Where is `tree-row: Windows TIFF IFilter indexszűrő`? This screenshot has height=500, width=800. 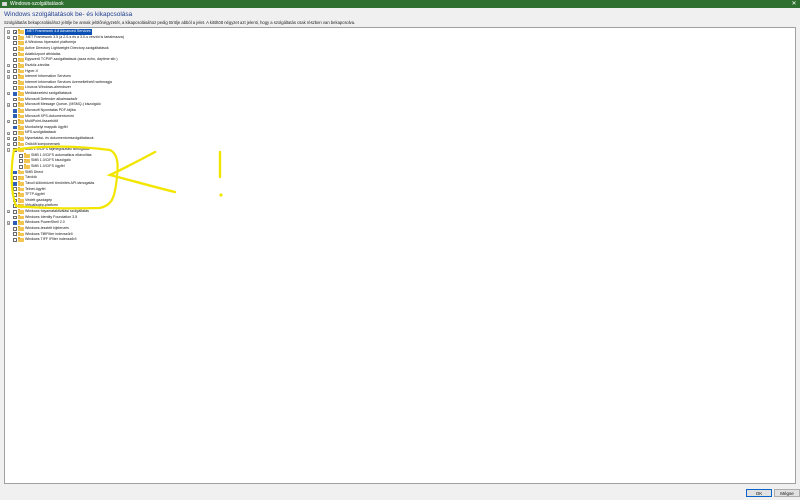 tree-row: Windows TIFF IFilter indexszűrő is located at coordinates (395, 240).